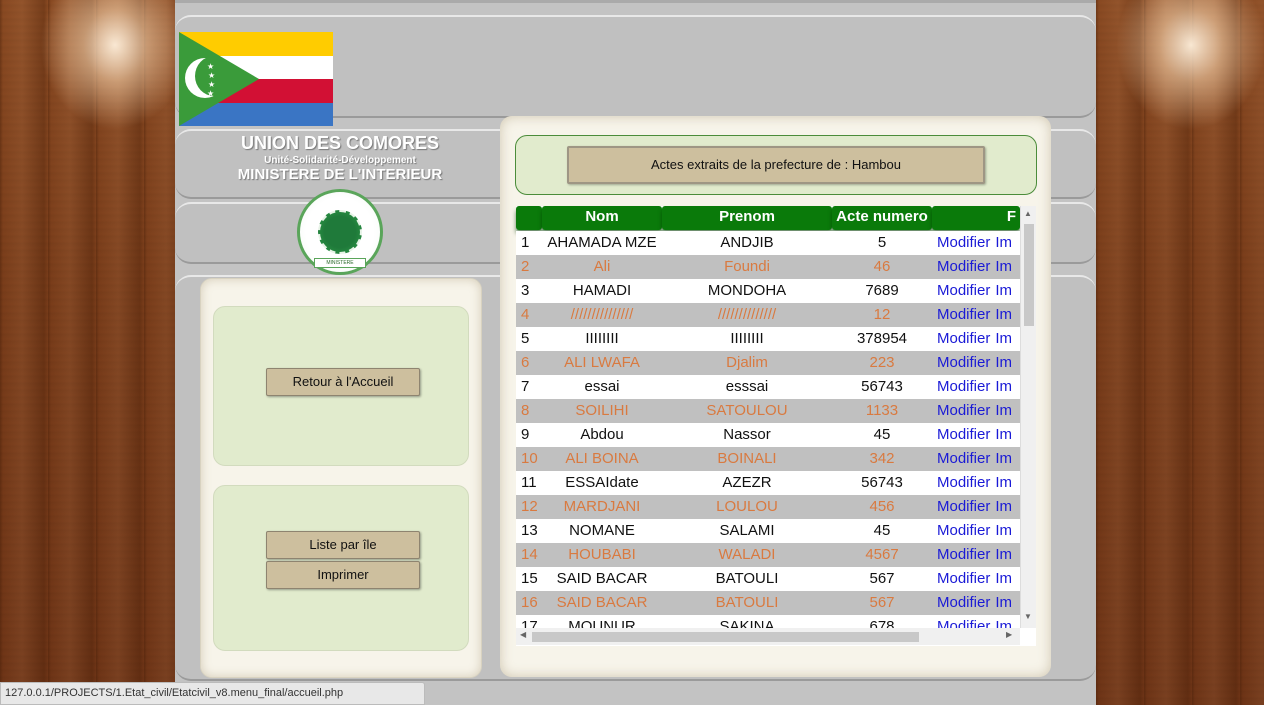  I want to click on row-index: 6, so click(525, 362).